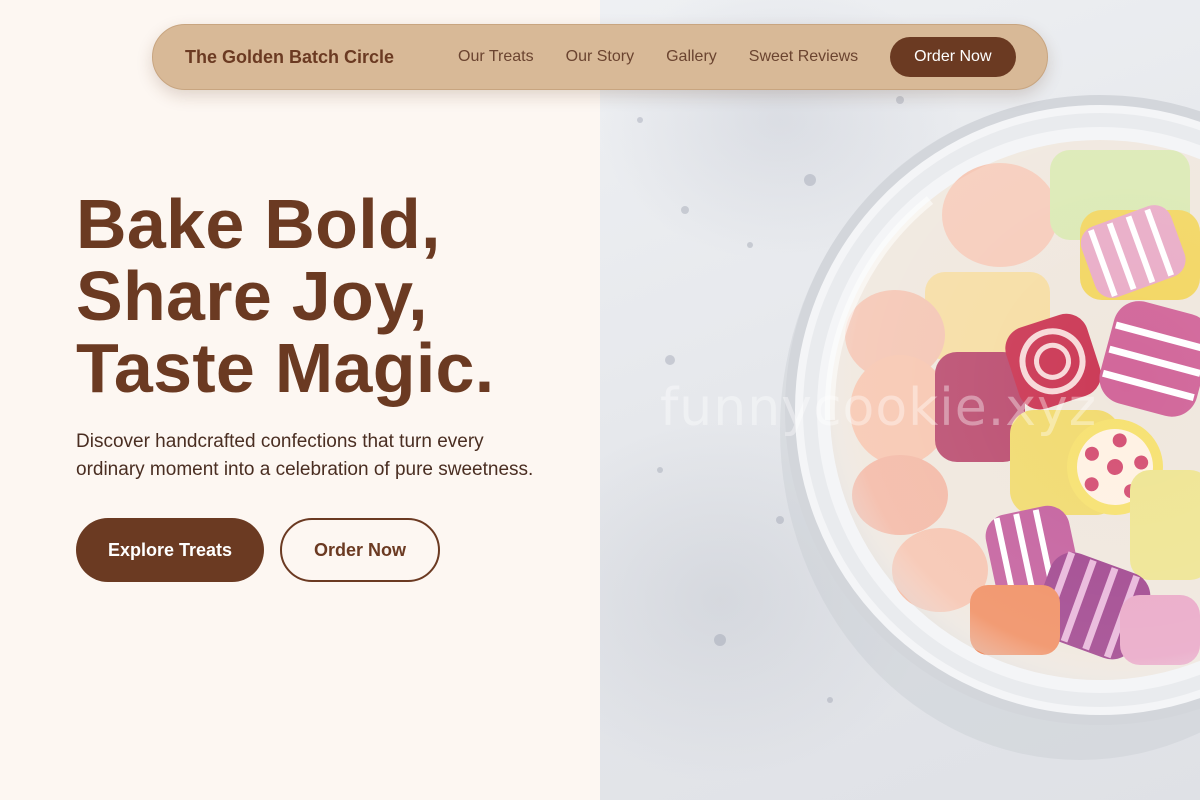 This screenshot has width=1200, height=800. I want to click on hero-headline: Bake Bold, Share Joy, Taste Magic., so click(316, 296).